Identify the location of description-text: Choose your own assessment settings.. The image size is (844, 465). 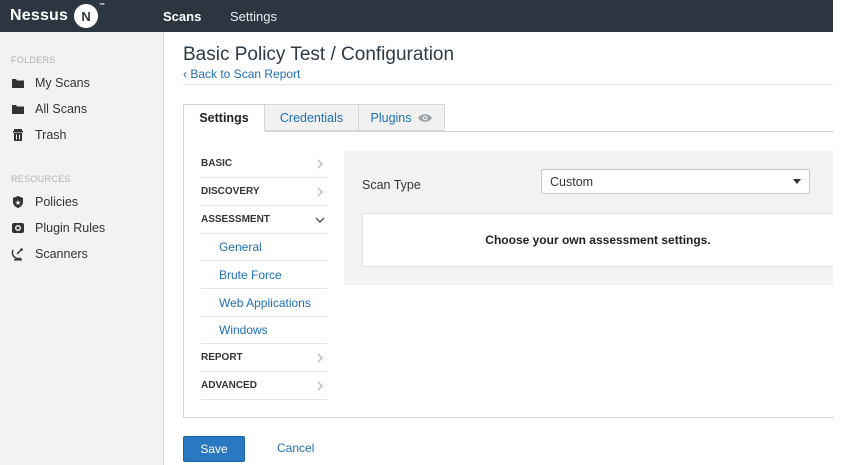
(598, 240).